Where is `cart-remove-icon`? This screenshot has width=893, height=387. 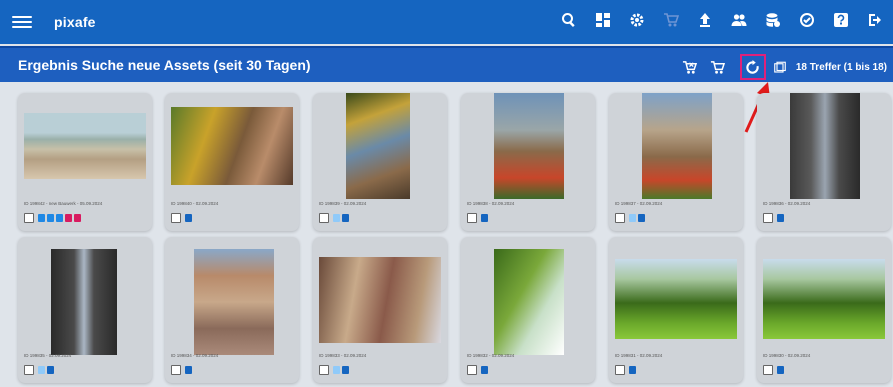
cart-remove-icon is located at coordinates (690, 67).